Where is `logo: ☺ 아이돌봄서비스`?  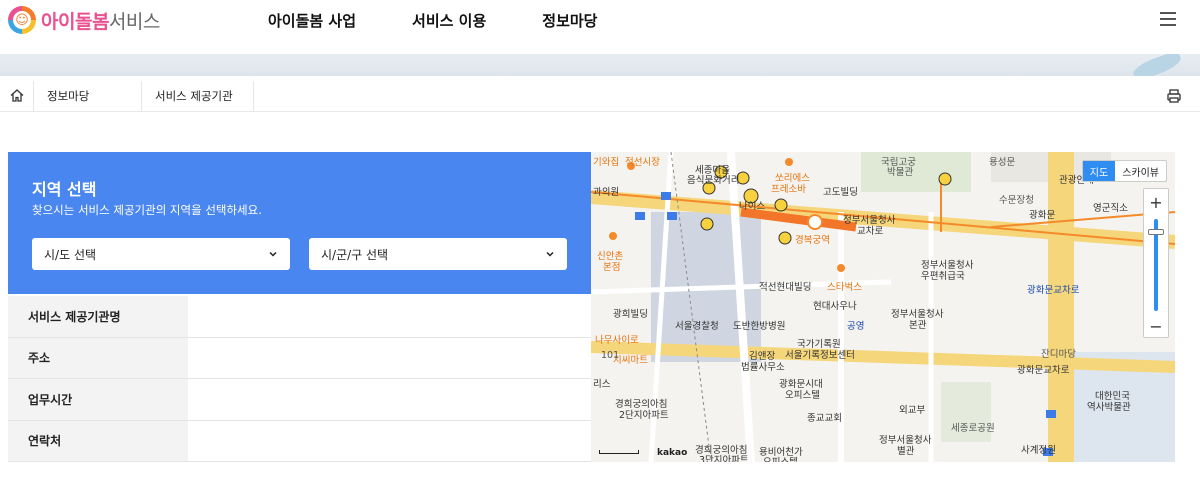 logo: ☺ 아이돌봄서비스 is located at coordinates (84, 20).